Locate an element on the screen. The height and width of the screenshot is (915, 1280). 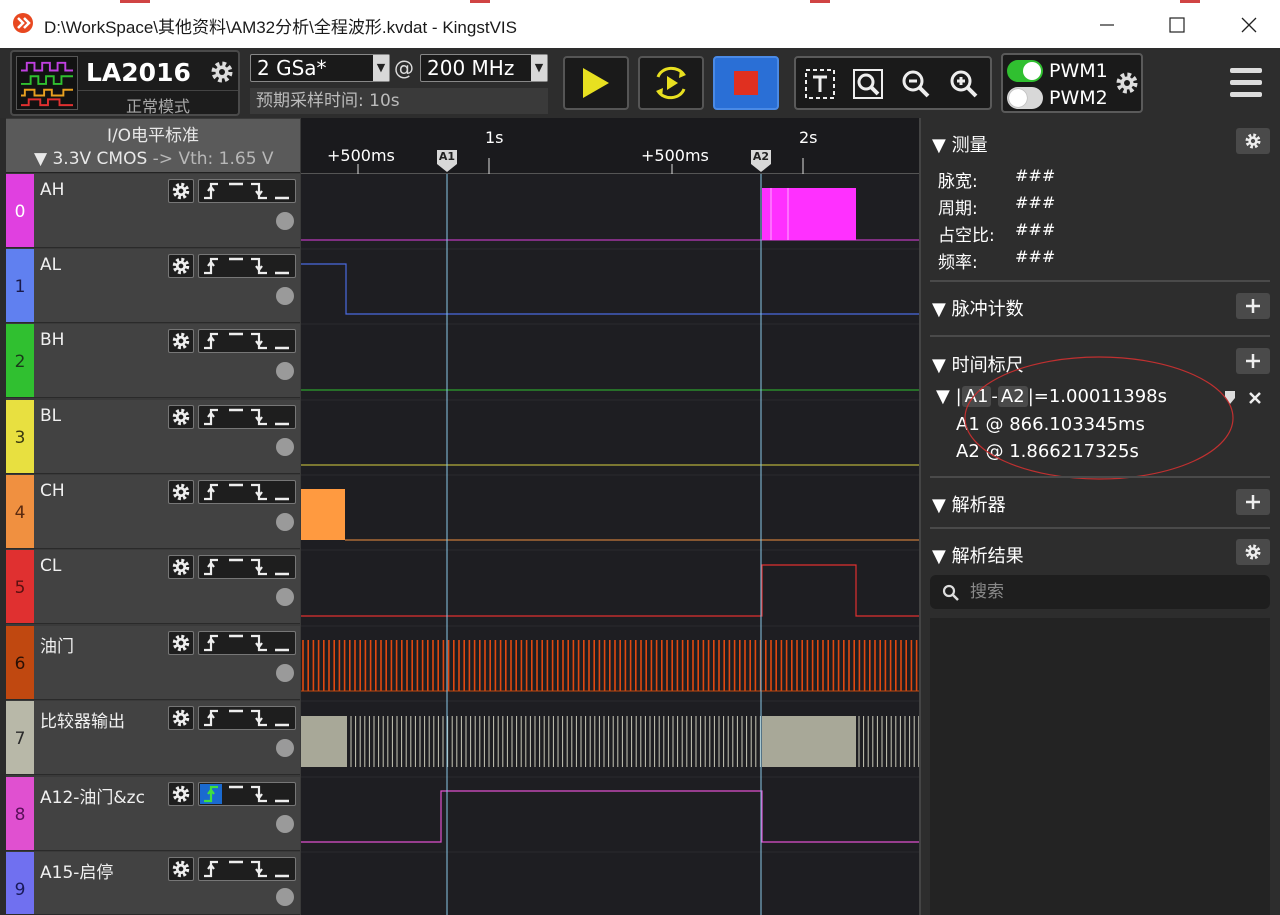
channel-name: BH is located at coordinates (52, 340).